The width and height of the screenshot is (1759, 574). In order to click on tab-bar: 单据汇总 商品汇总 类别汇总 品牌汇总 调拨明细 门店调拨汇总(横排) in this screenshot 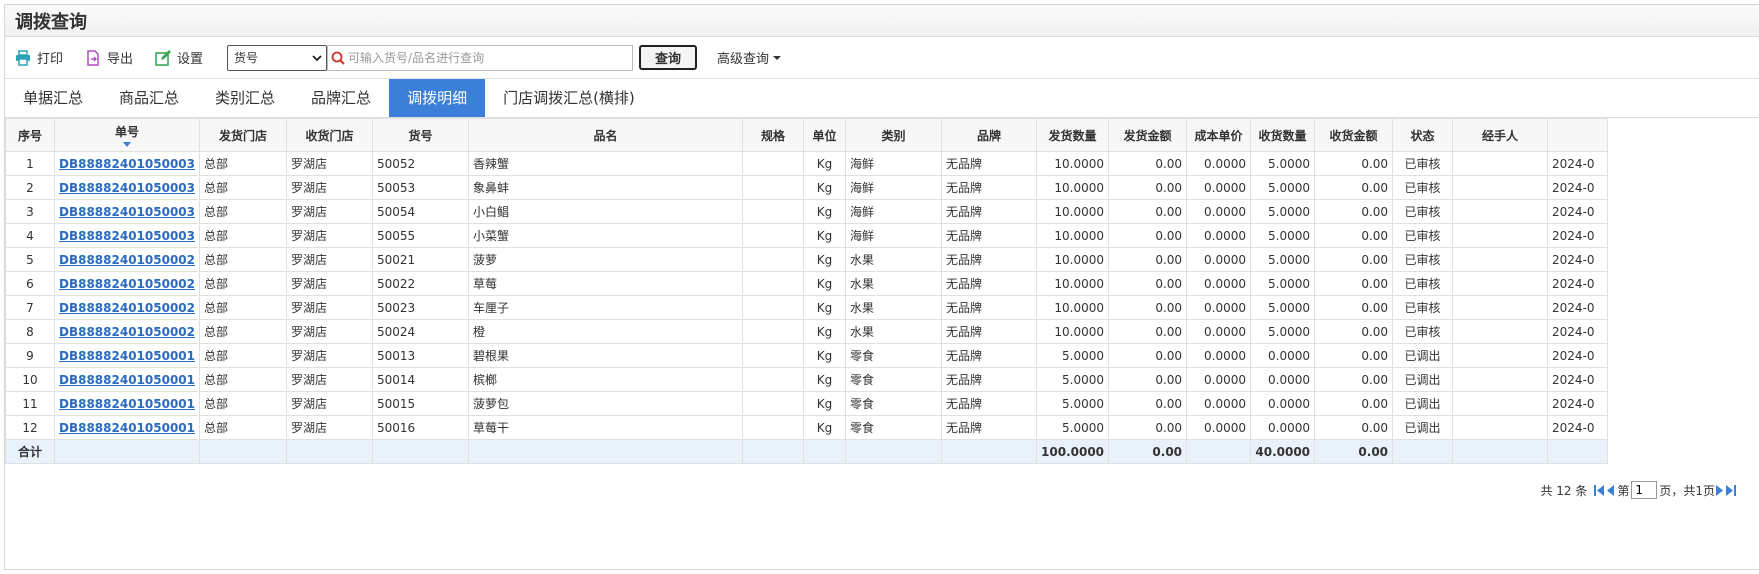, I will do `click(882, 98)`.